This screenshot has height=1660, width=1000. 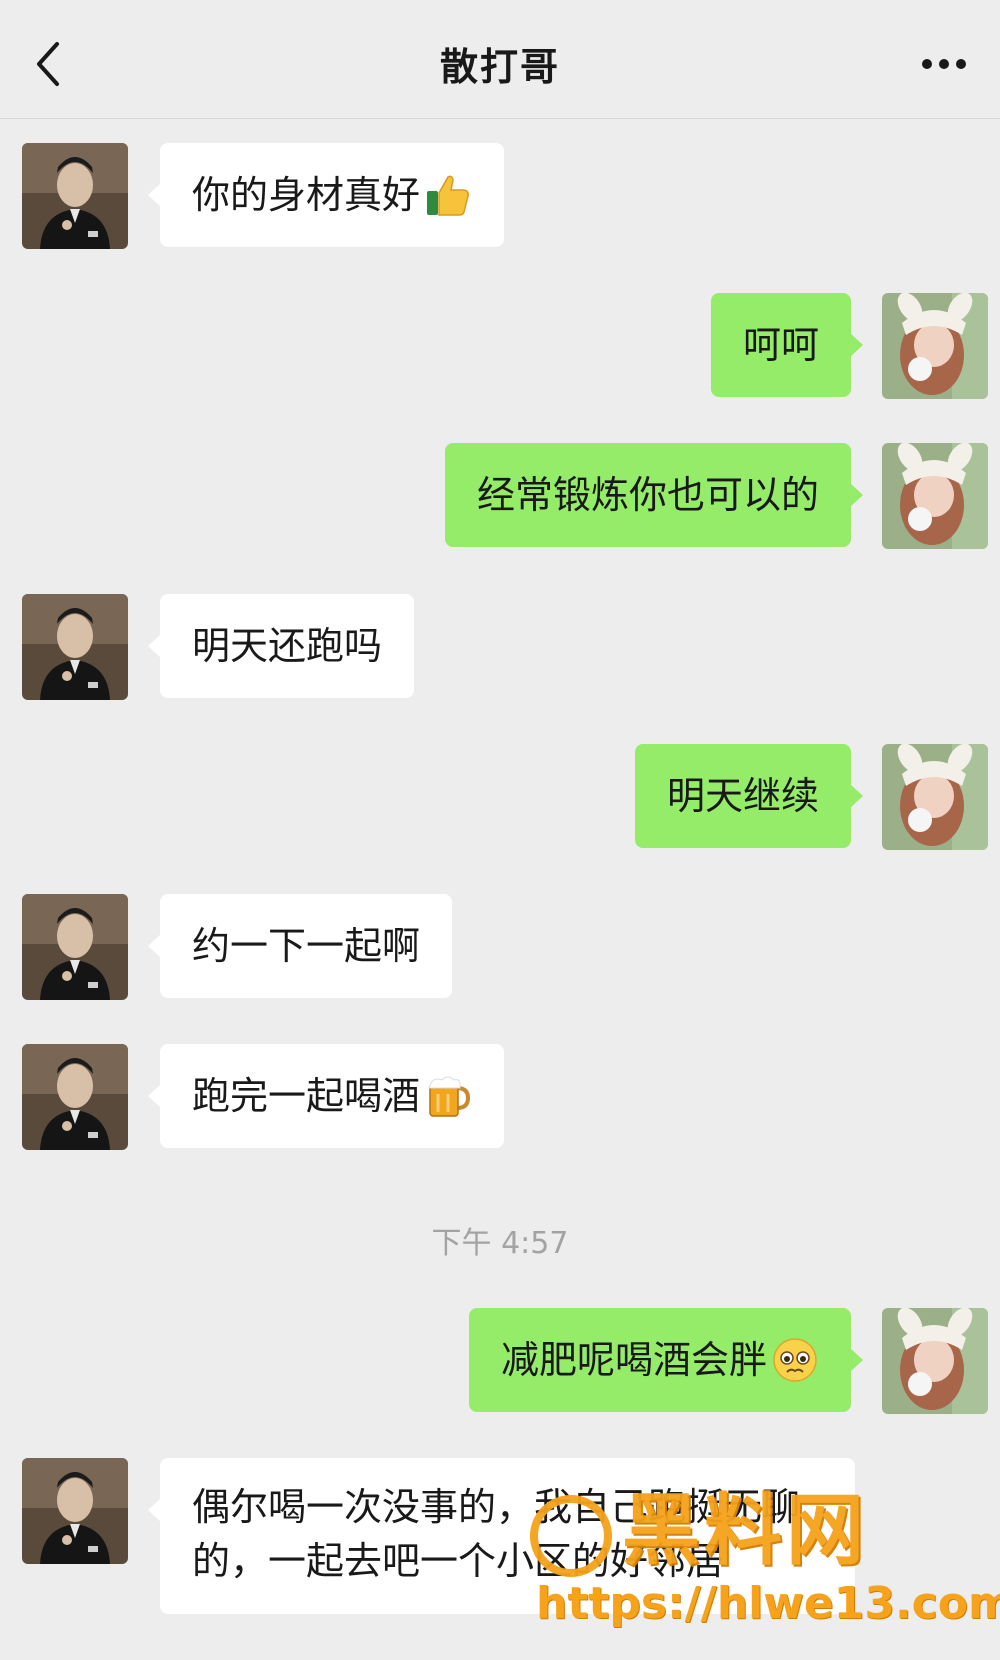 I want to click on incoming-message-bubble: 你的身材真好, so click(x=326, y=195).